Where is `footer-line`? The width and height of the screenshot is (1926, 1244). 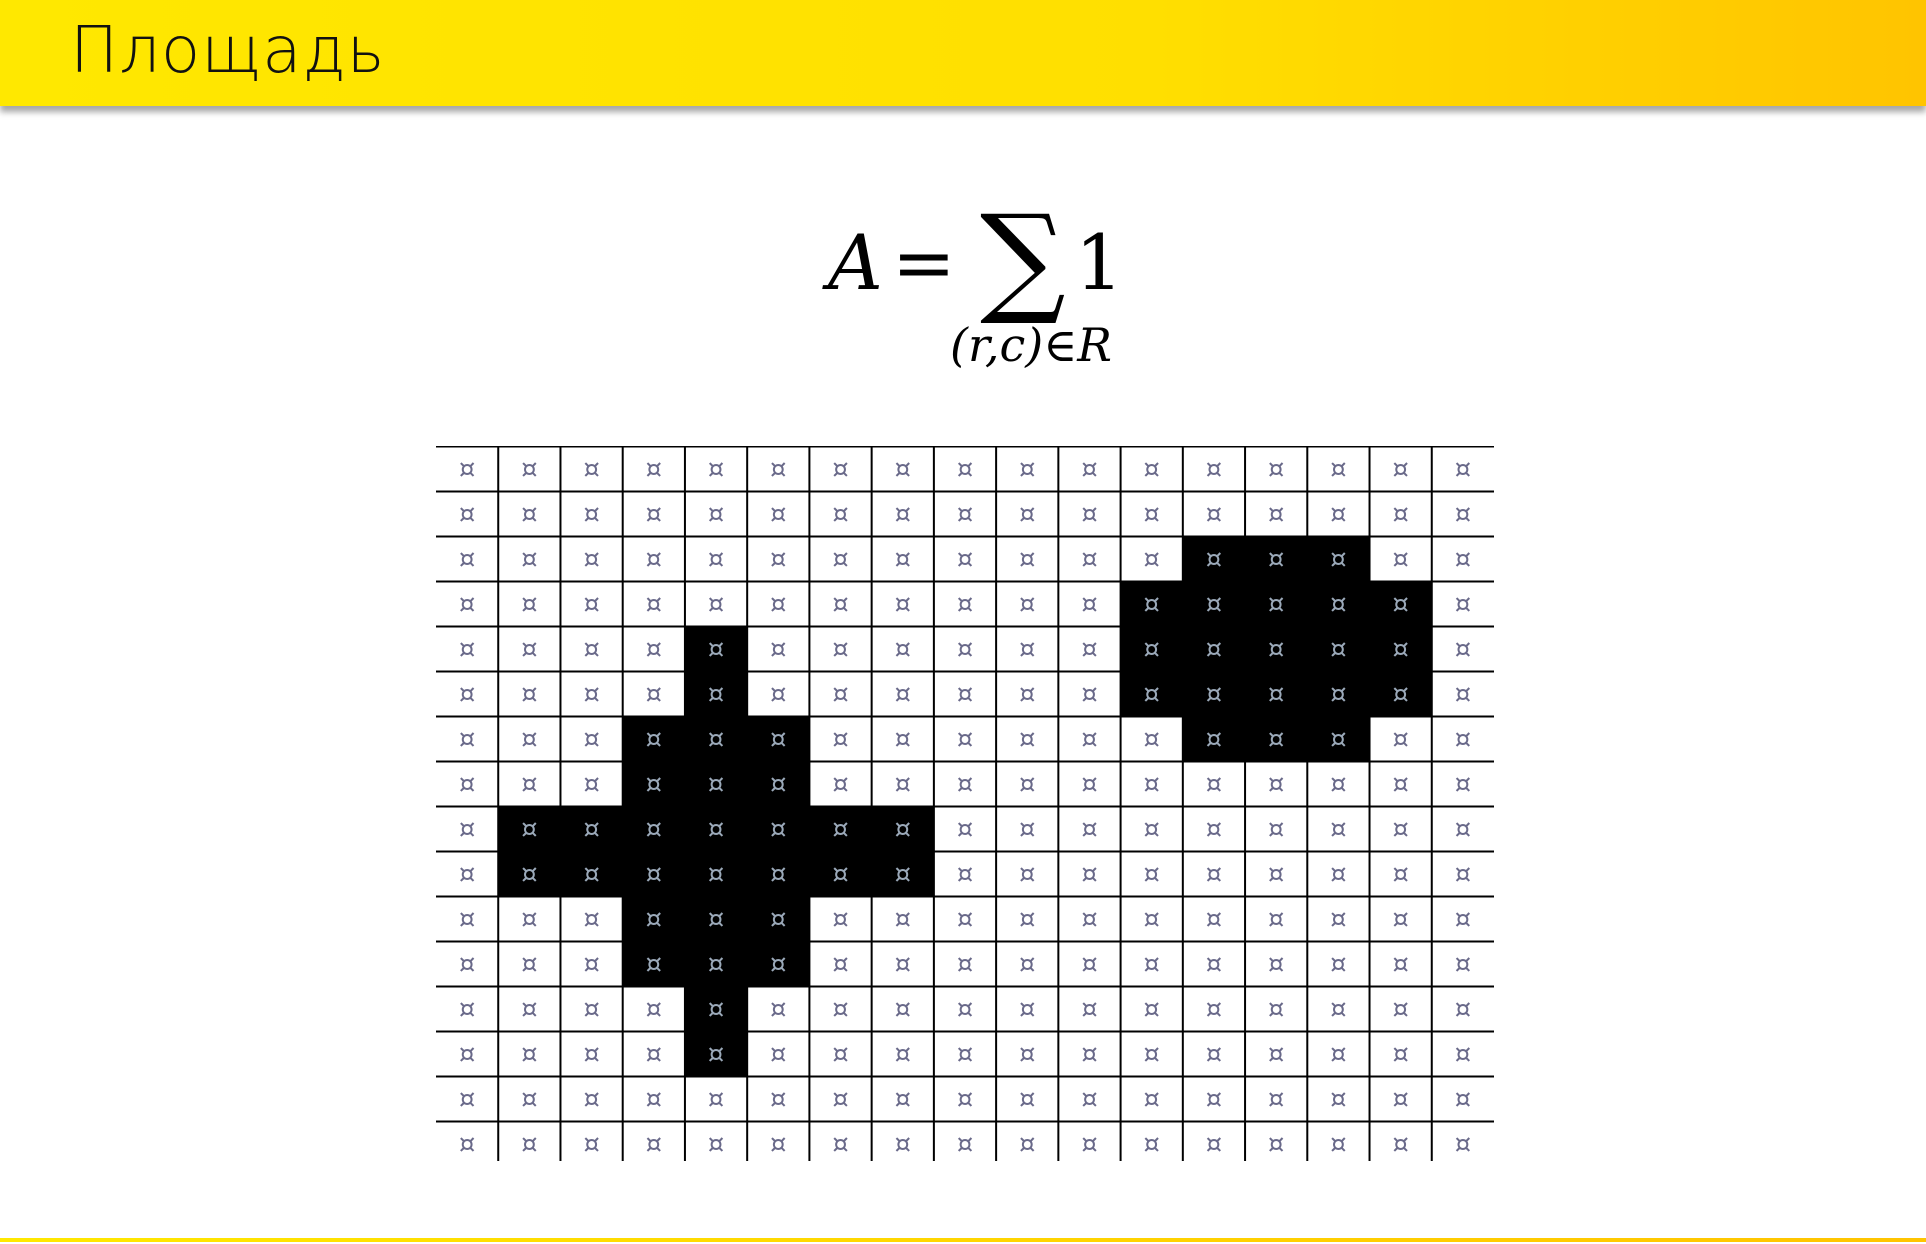
footer-line is located at coordinates (963, 1240).